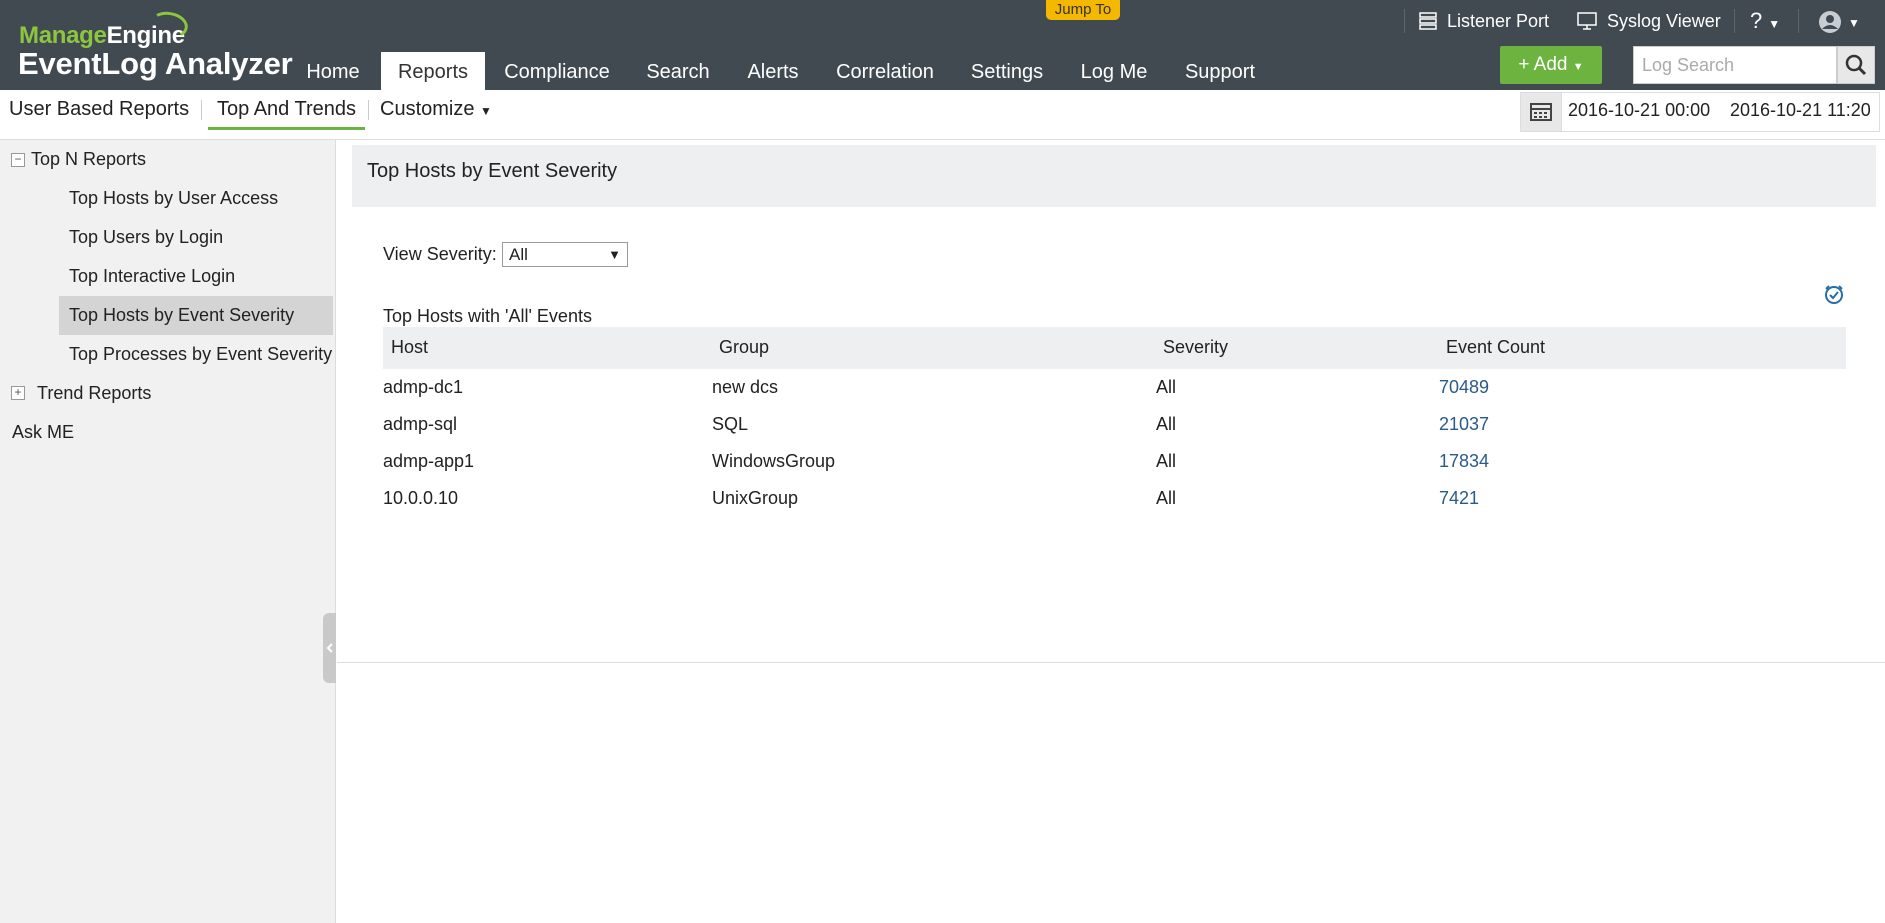 This screenshot has width=1885, height=923. I want to click on table-caption: Top Hosts with 'All' Events, so click(487, 316).